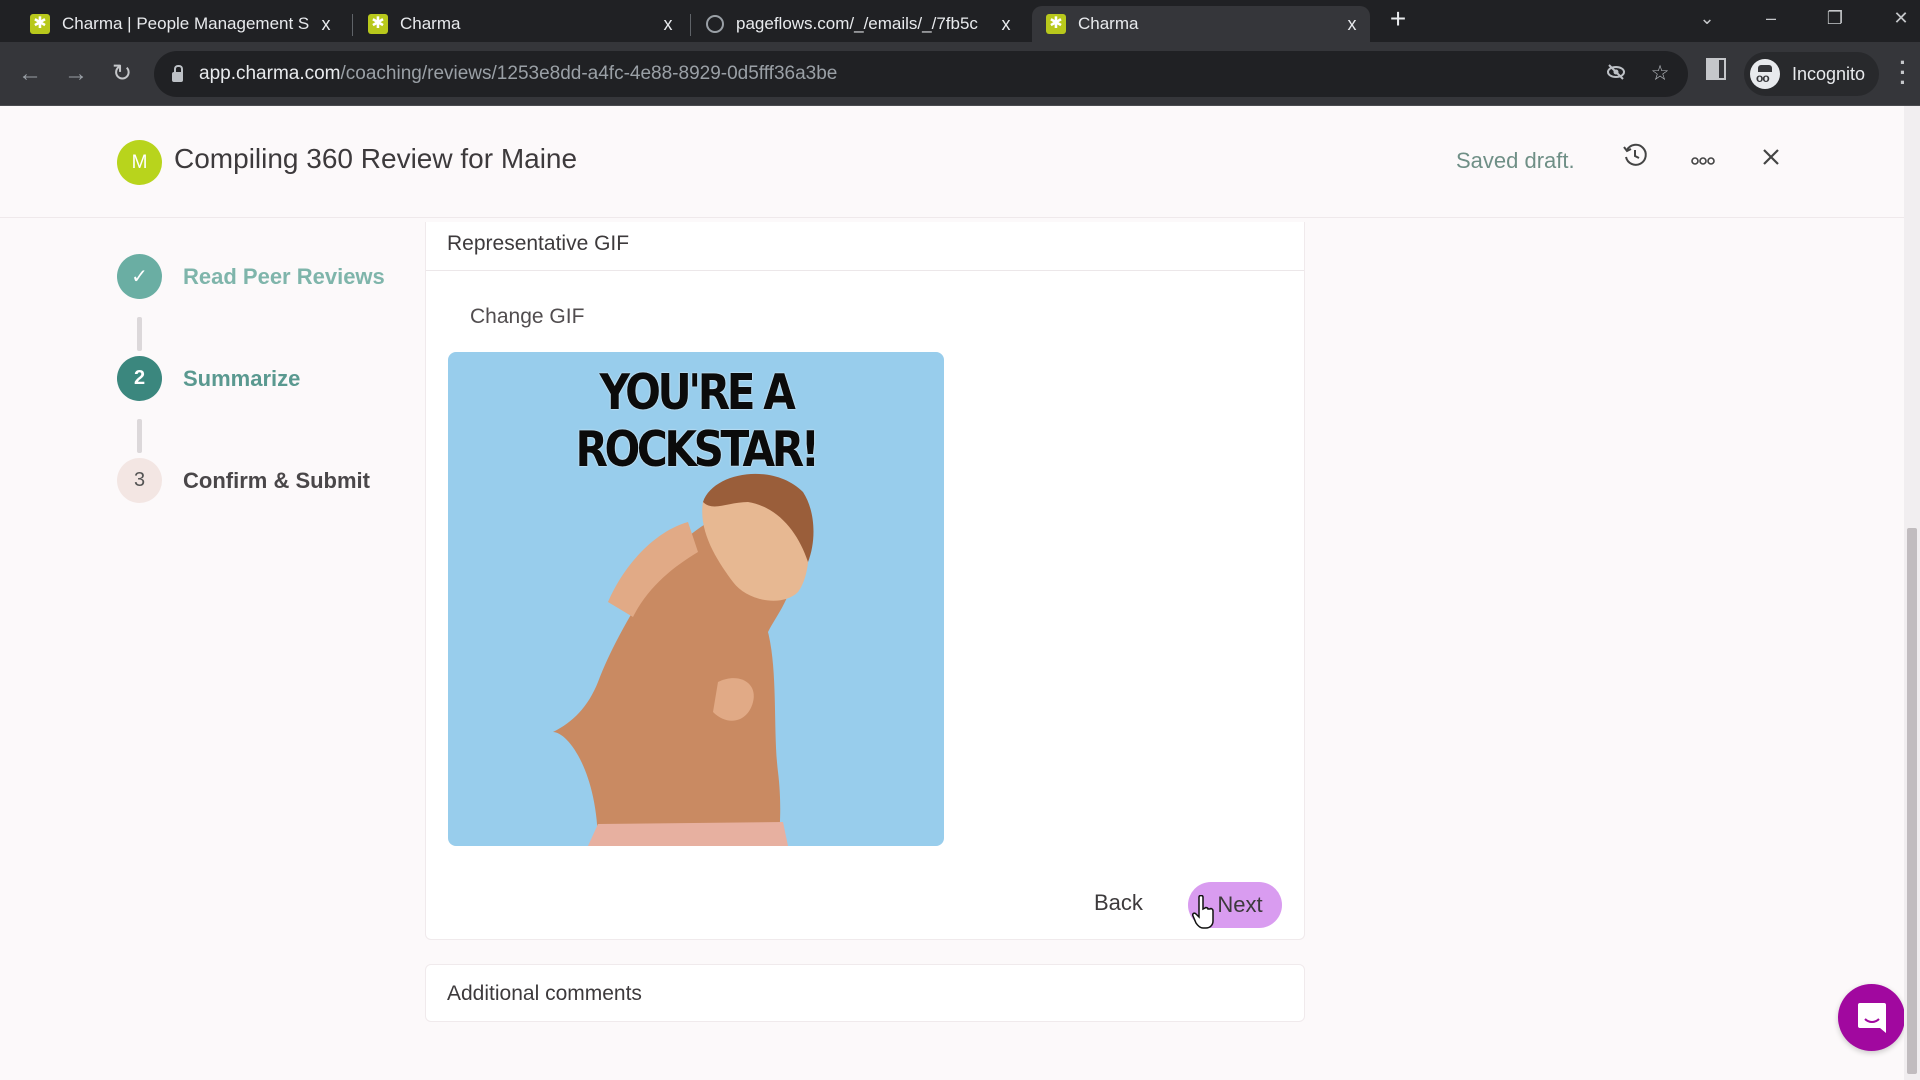 The width and height of the screenshot is (1920, 1080). What do you see at coordinates (527, 317) in the screenshot?
I see `change-gif-button: Change GIF` at bounding box center [527, 317].